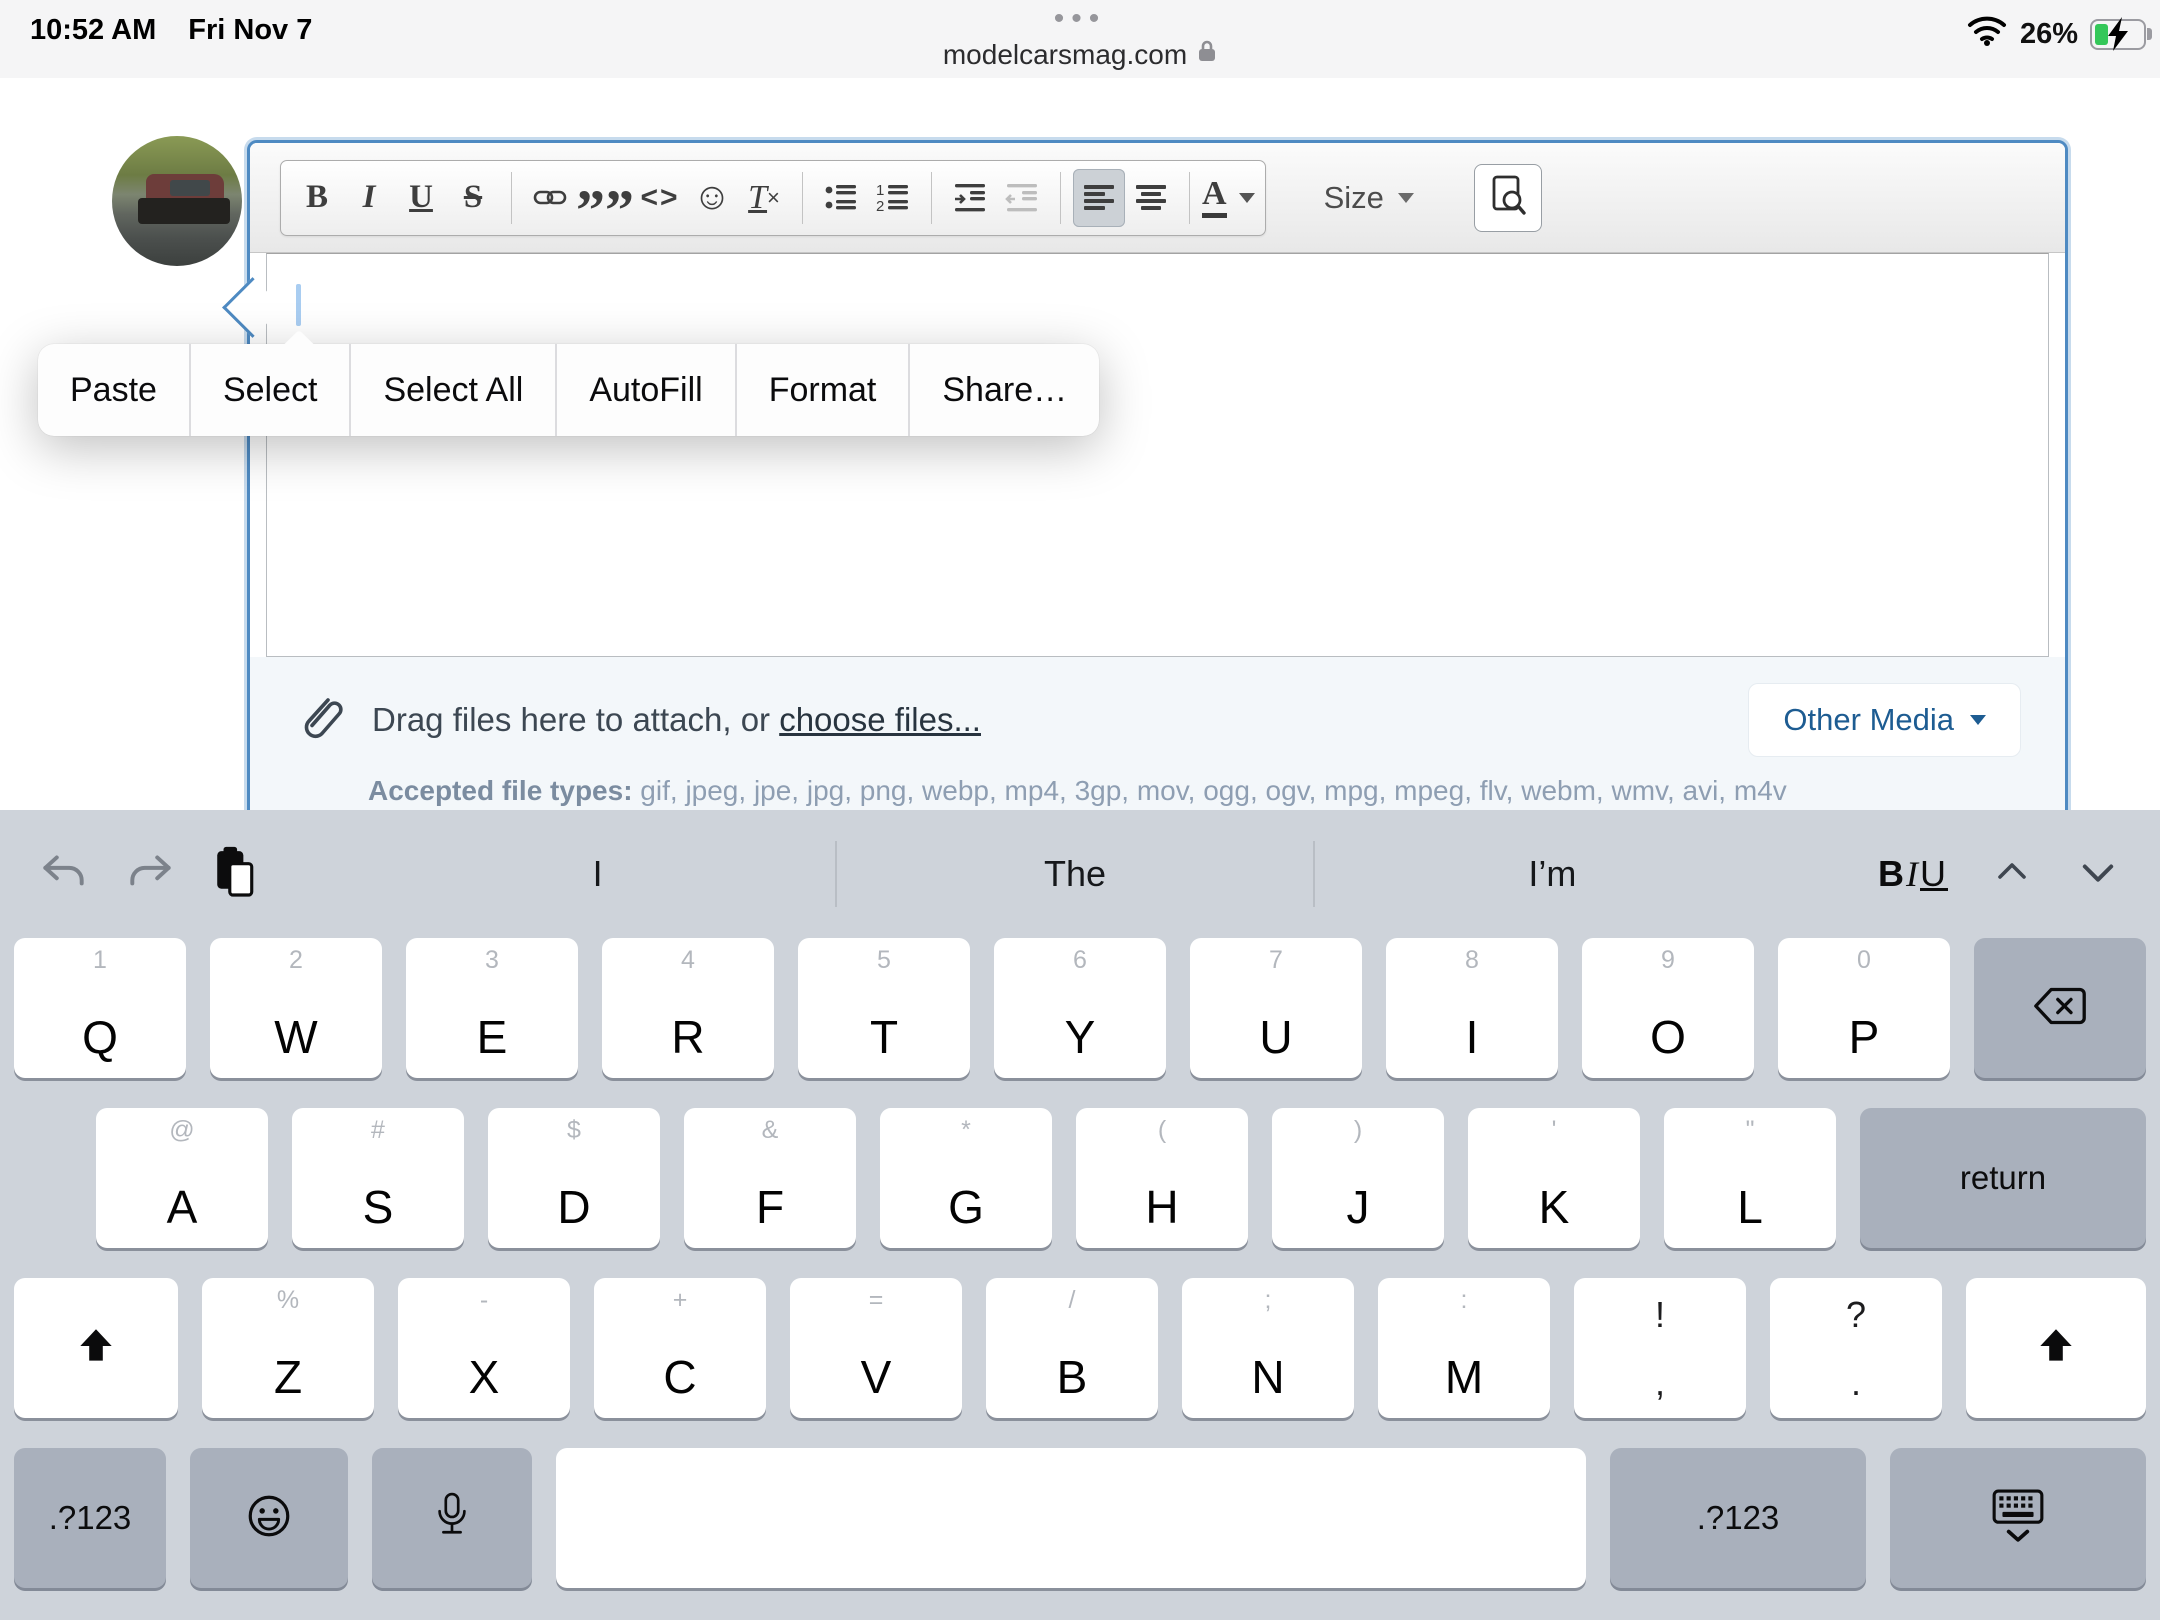 The height and width of the screenshot is (1620, 2160). I want to click on redo-icon, so click(151, 874).